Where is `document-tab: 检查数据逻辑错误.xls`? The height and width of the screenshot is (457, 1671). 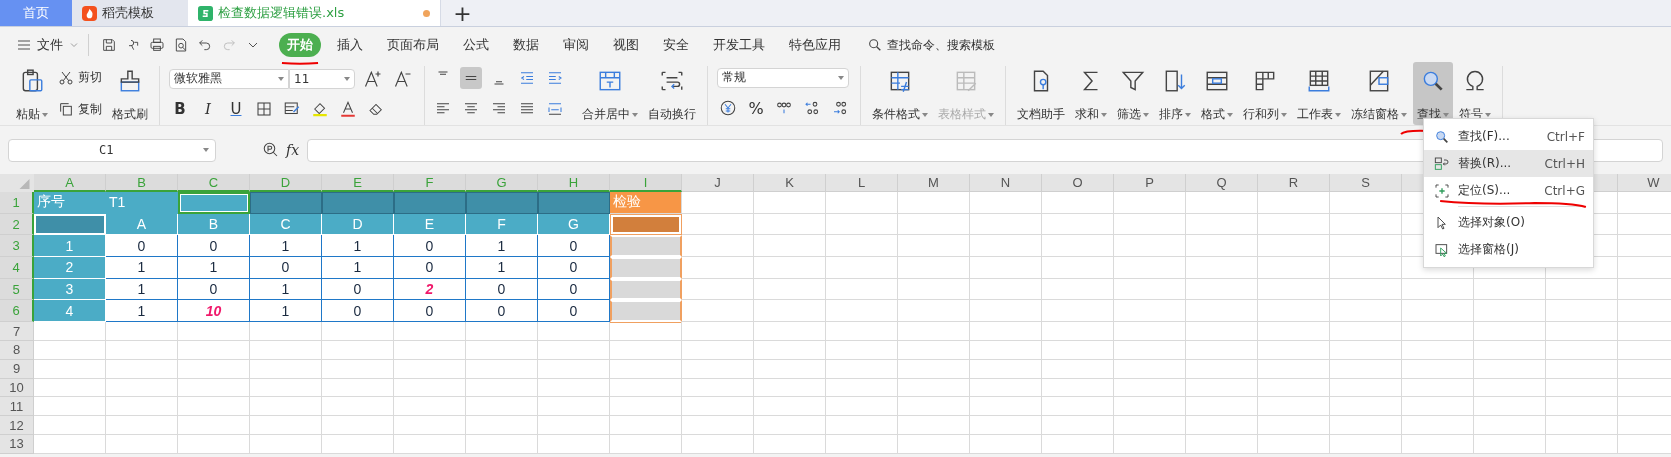 document-tab: 检查数据逻辑错误.xls is located at coordinates (314, 13).